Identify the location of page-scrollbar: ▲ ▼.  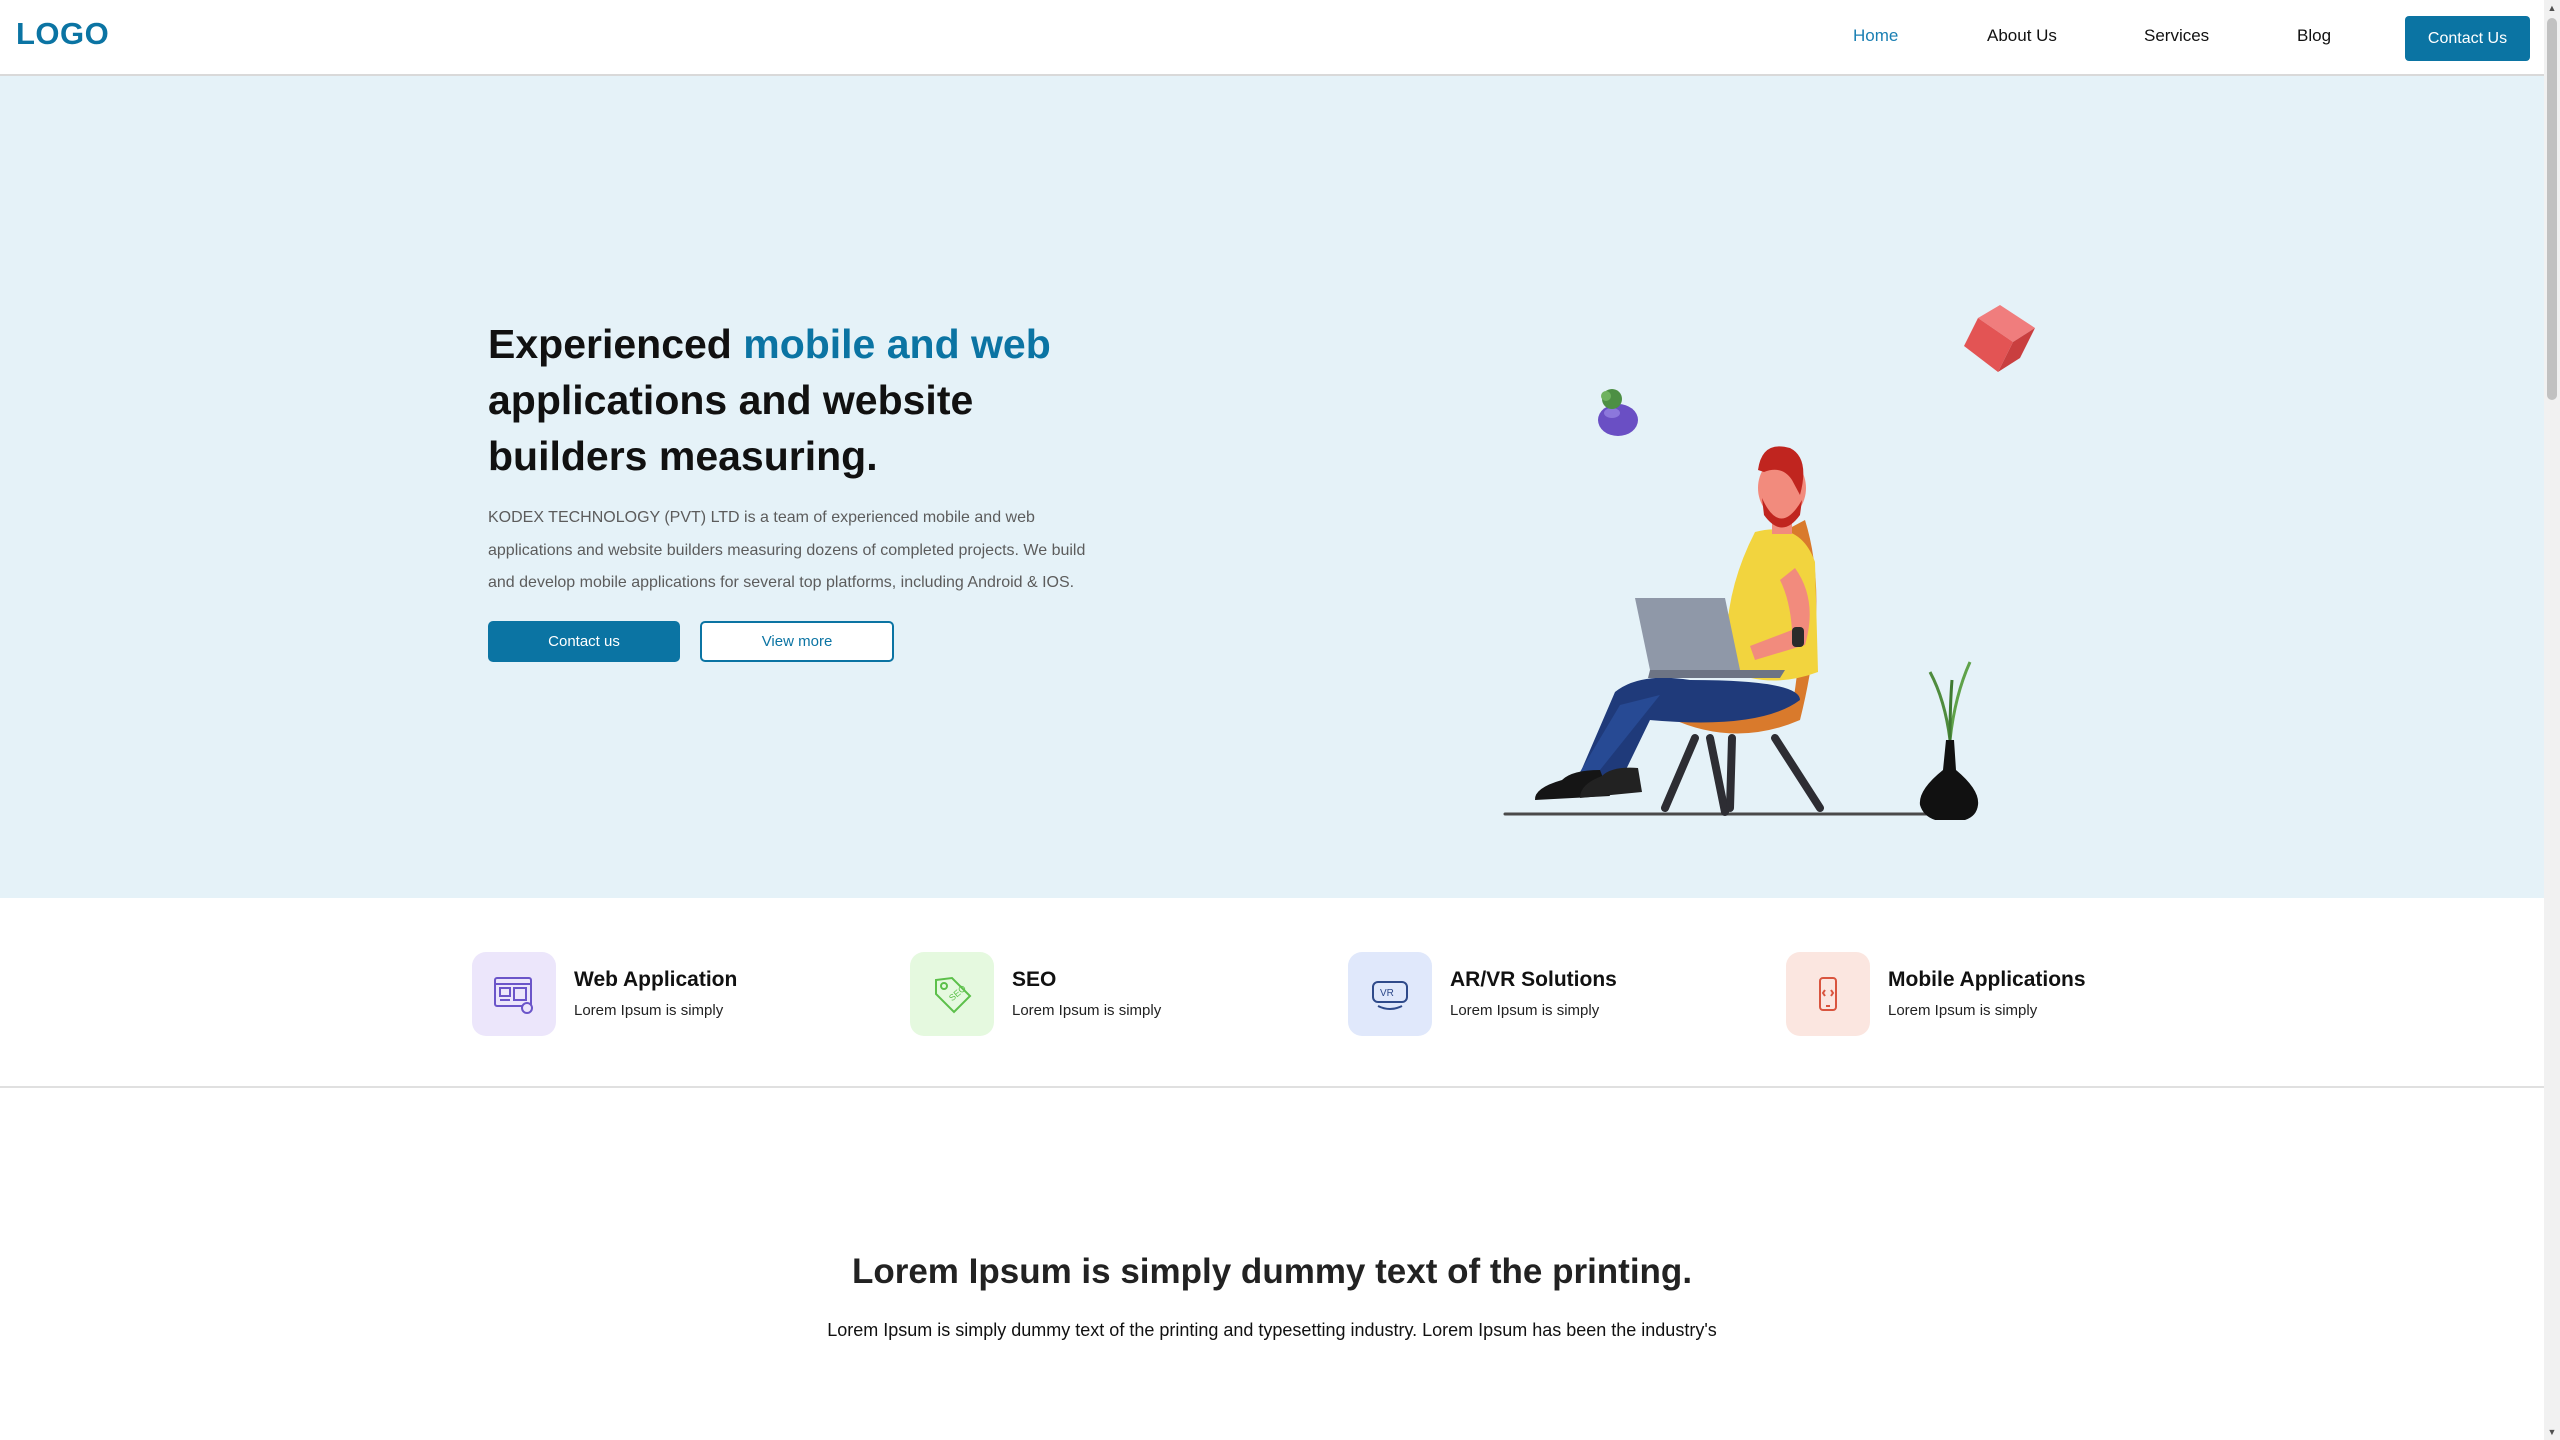
(2552, 720).